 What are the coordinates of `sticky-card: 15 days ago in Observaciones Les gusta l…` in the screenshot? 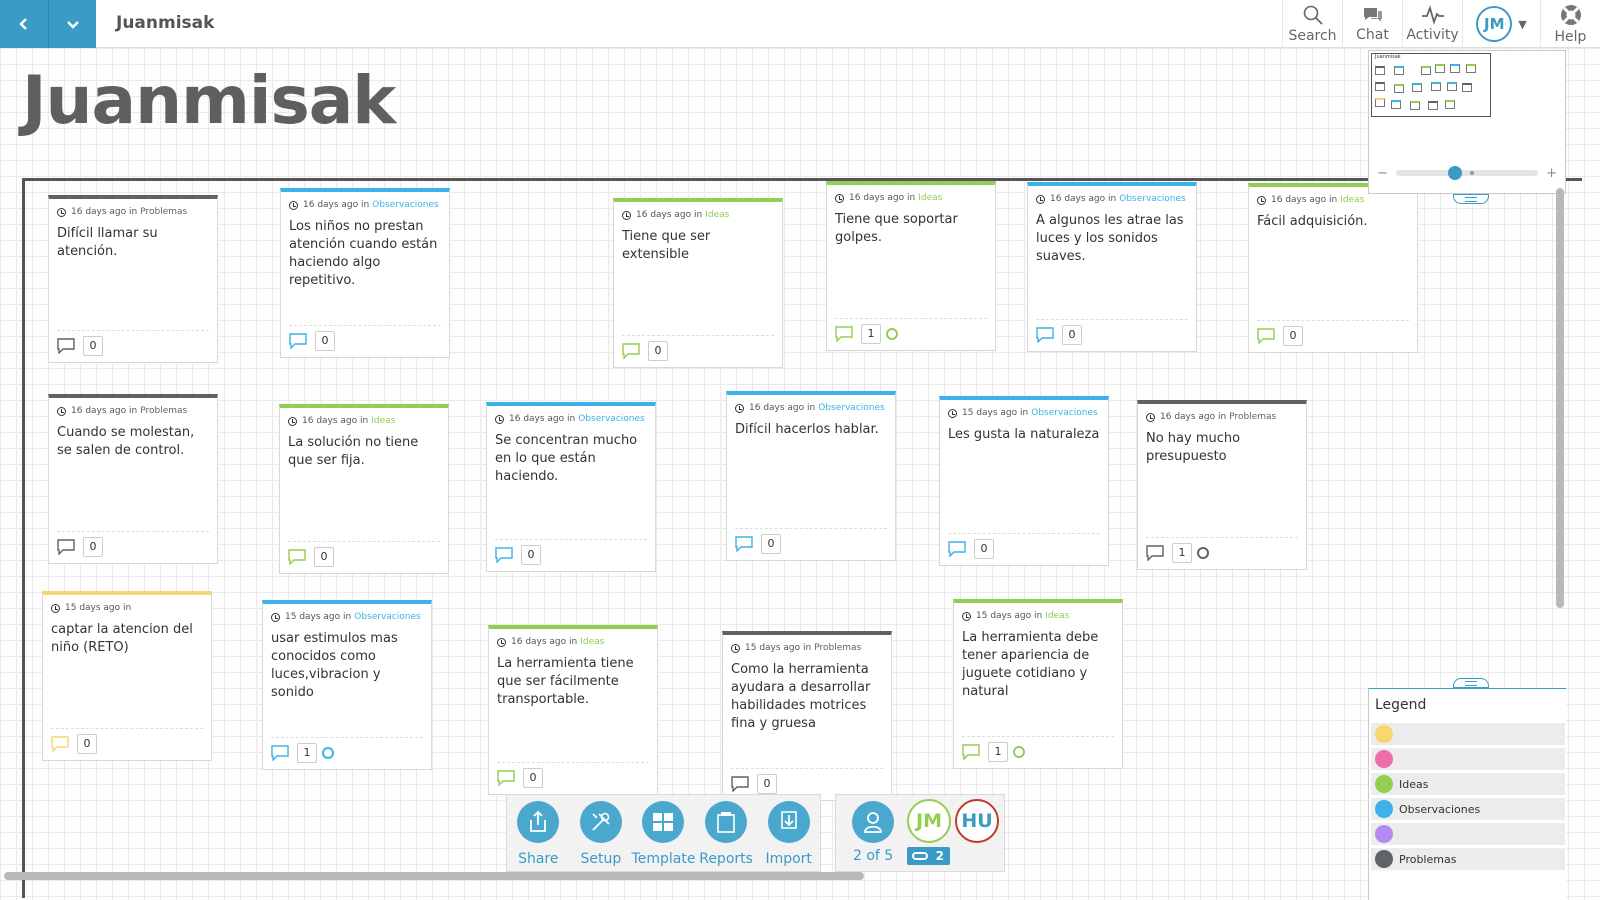 It's located at (1024, 481).